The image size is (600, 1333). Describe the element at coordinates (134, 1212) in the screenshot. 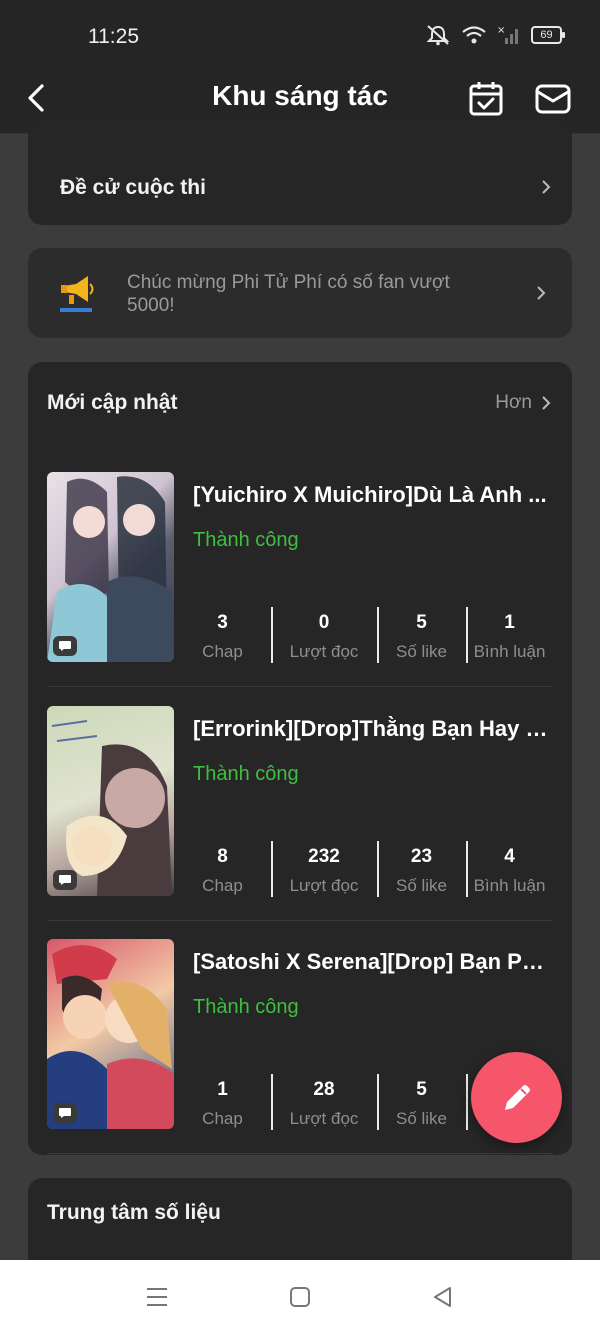

I see `section-title: Trung tâm số liệu` at that location.